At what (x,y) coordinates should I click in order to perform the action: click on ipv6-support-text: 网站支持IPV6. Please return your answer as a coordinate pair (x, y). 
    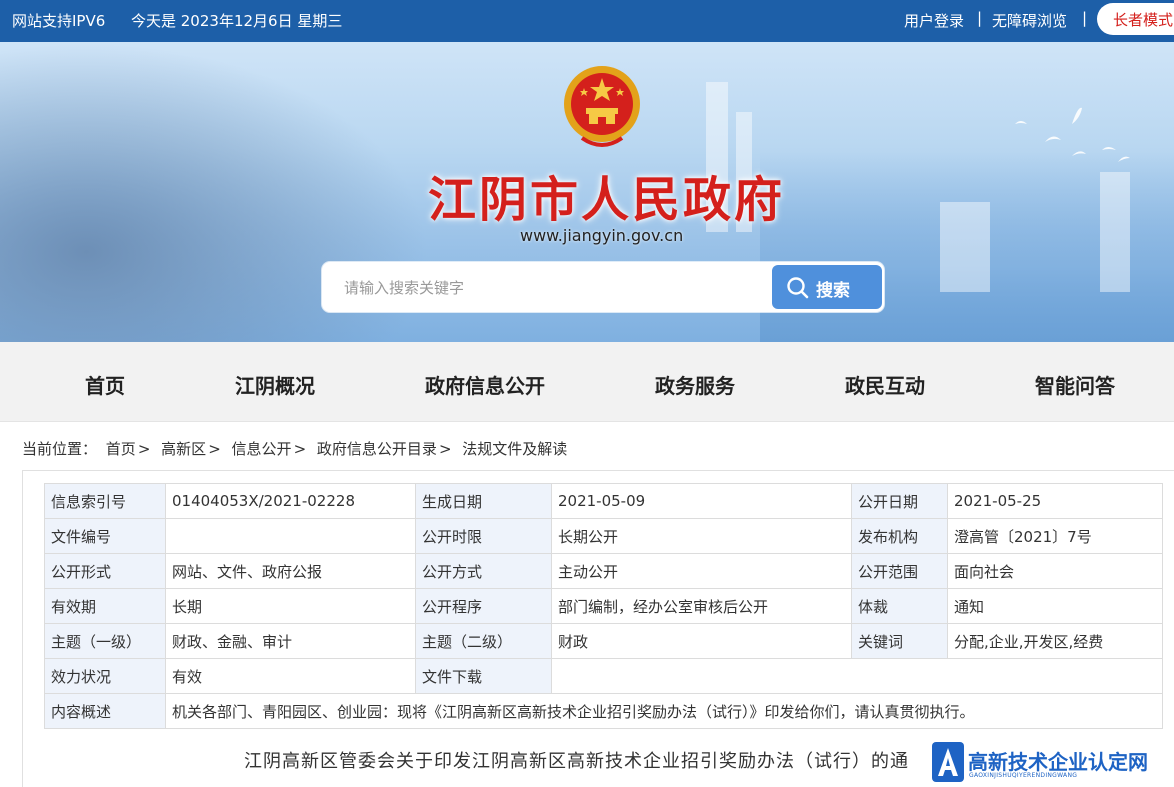
    Looking at the image, I should click on (59, 21).